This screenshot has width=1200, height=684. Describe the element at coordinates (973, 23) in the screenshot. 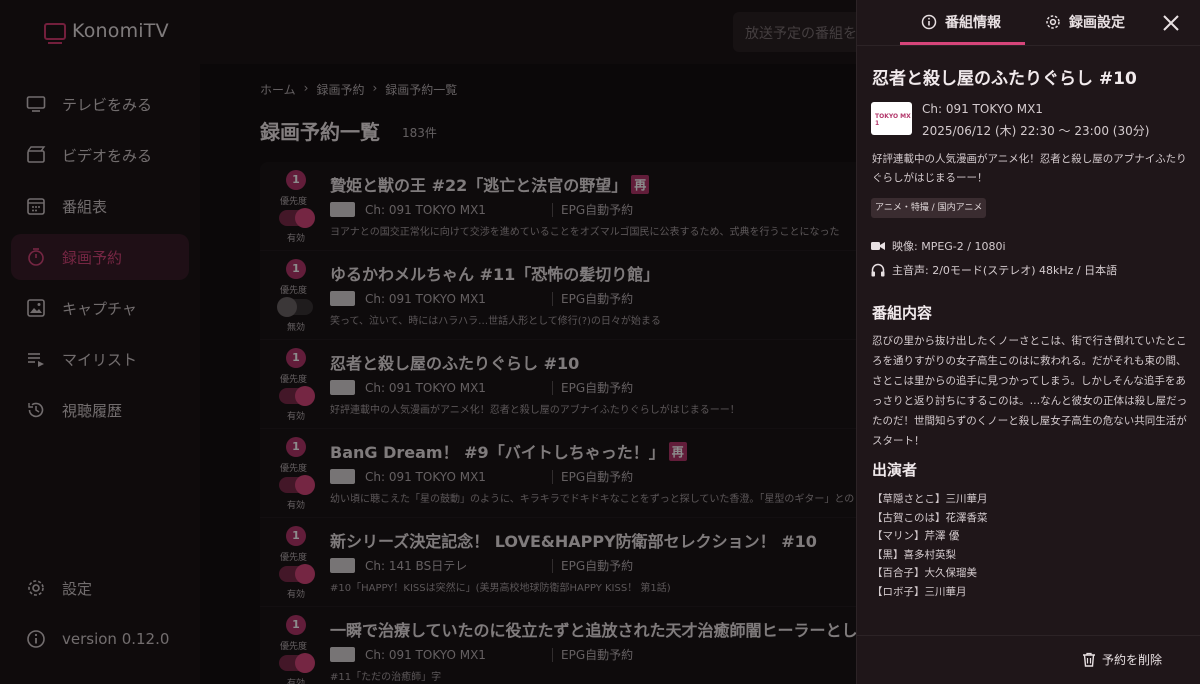

I see `tab-label: 番組情報` at that location.